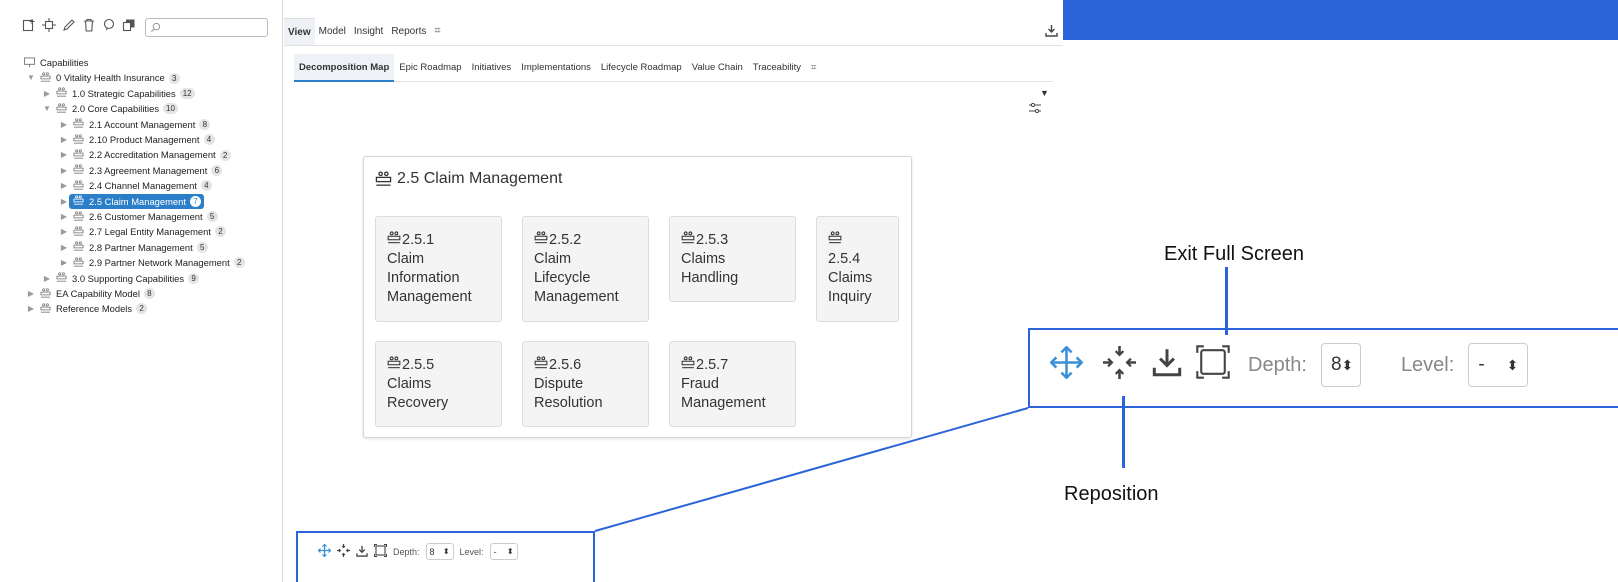  I want to click on level-select: - ⬍, so click(1498, 365).